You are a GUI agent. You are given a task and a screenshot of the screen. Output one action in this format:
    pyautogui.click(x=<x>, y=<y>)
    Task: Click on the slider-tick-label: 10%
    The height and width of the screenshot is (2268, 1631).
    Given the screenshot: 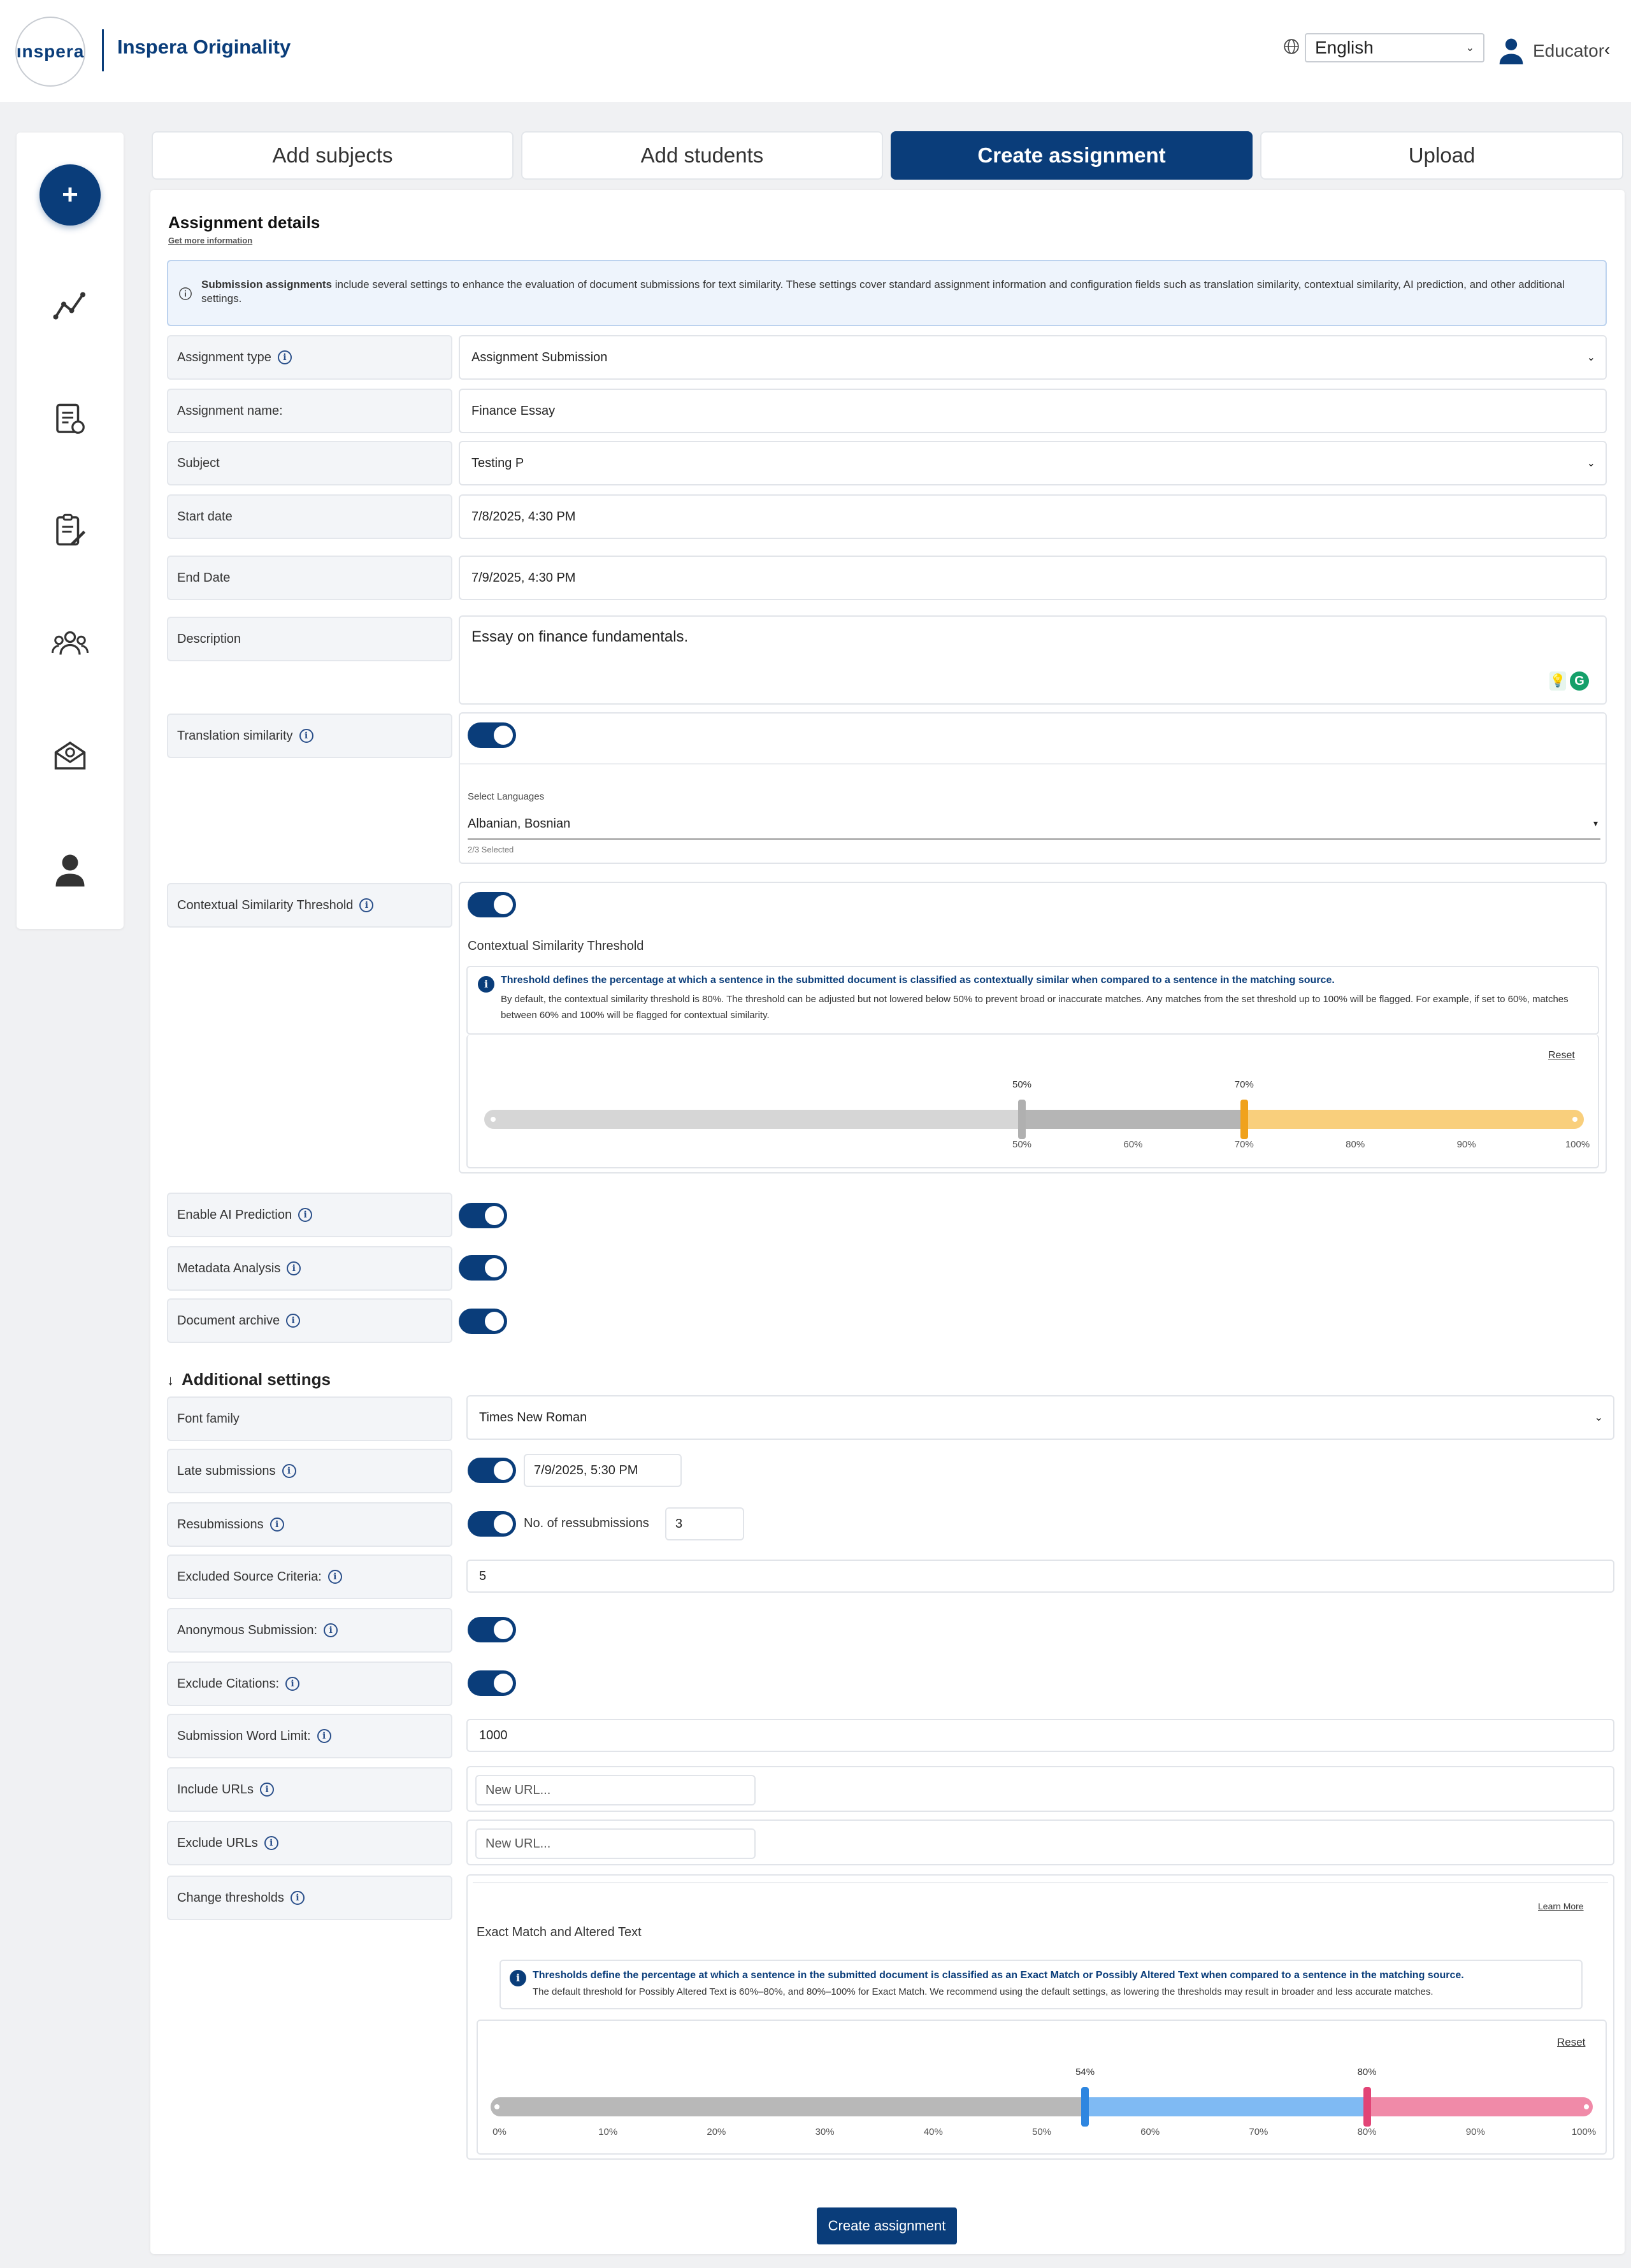 What is the action you would take?
    pyautogui.click(x=608, y=2132)
    